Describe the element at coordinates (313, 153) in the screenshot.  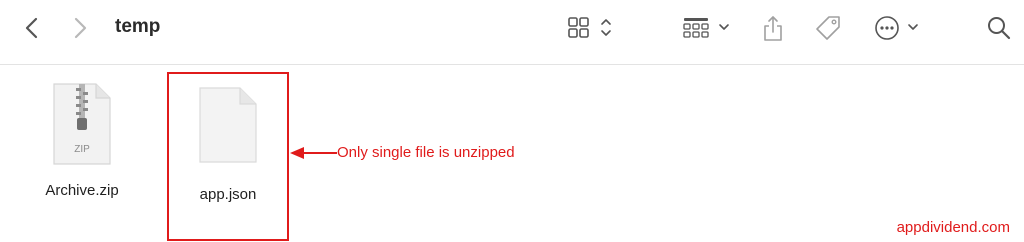
I see `arrow-left-icon` at that location.